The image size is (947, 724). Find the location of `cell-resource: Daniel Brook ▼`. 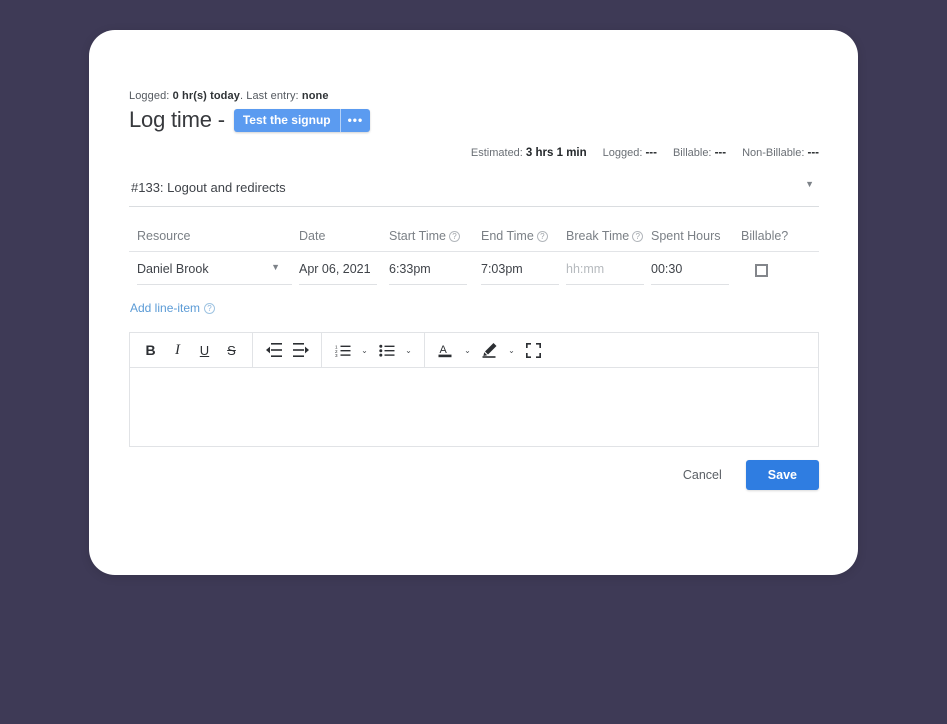

cell-resource: Daniel Brook ▼ is located at coordinates (218, 273).